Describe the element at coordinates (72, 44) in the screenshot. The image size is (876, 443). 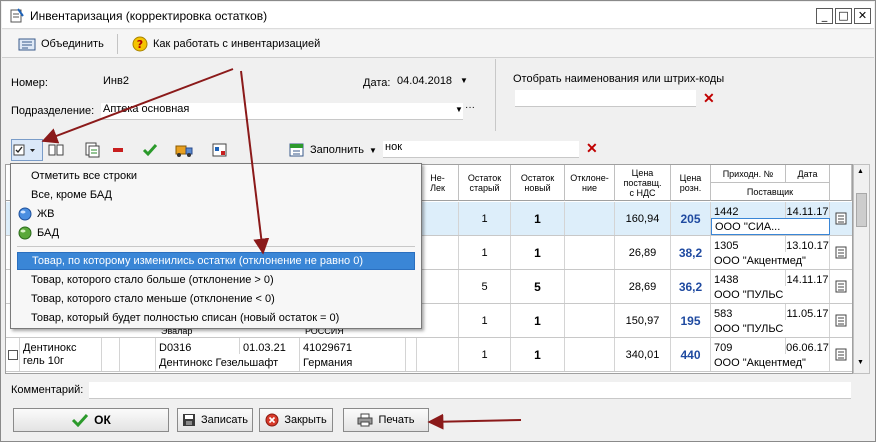
I see `merge-label: Объединить` at that location.